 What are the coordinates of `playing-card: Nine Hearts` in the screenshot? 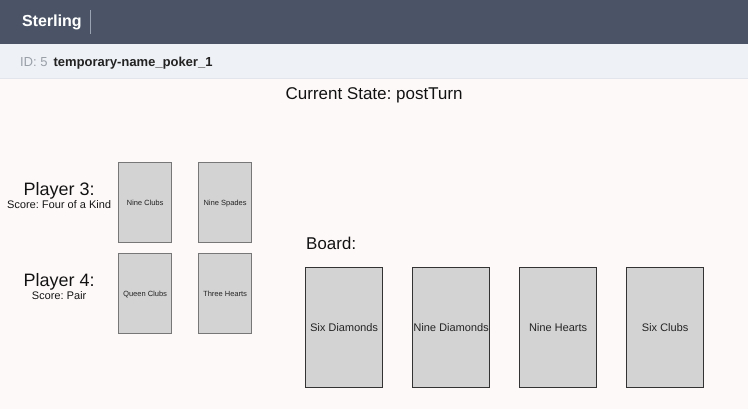 It's located at (558, 327).